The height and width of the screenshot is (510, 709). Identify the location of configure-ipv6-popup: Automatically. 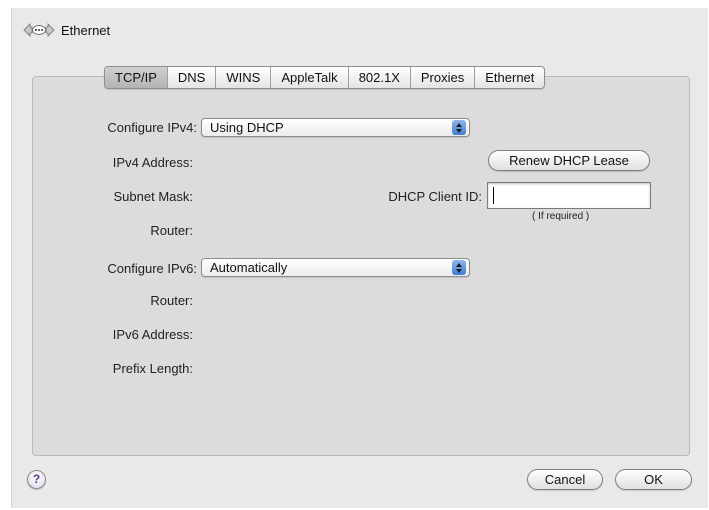
(335, 267).